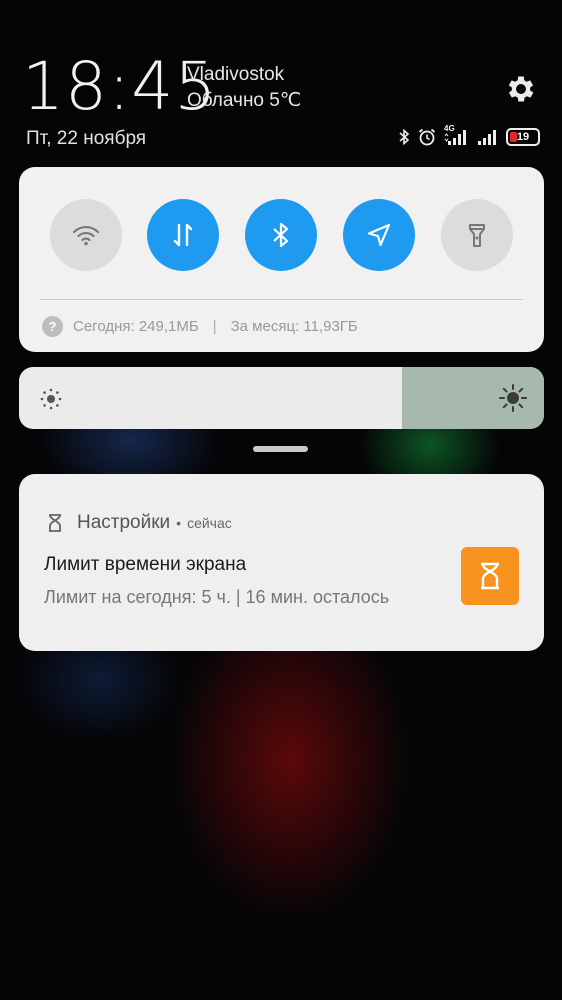  I want to click on notification-header: Настройки • сейчас, so click(139, 523).